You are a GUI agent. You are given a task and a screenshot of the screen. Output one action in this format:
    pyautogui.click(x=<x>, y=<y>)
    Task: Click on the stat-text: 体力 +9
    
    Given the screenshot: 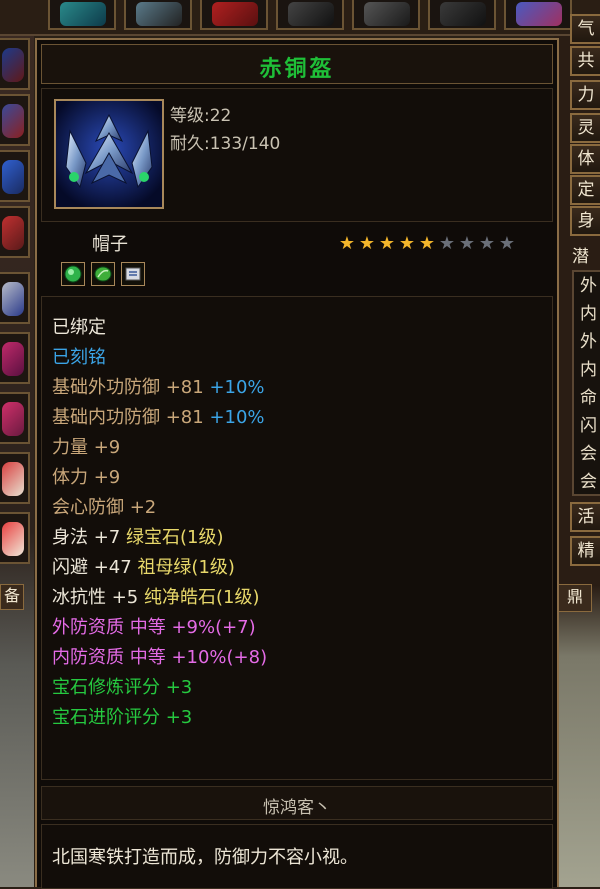 What is the action you would take?
    pyautogui.click(x=86, y=477)
    